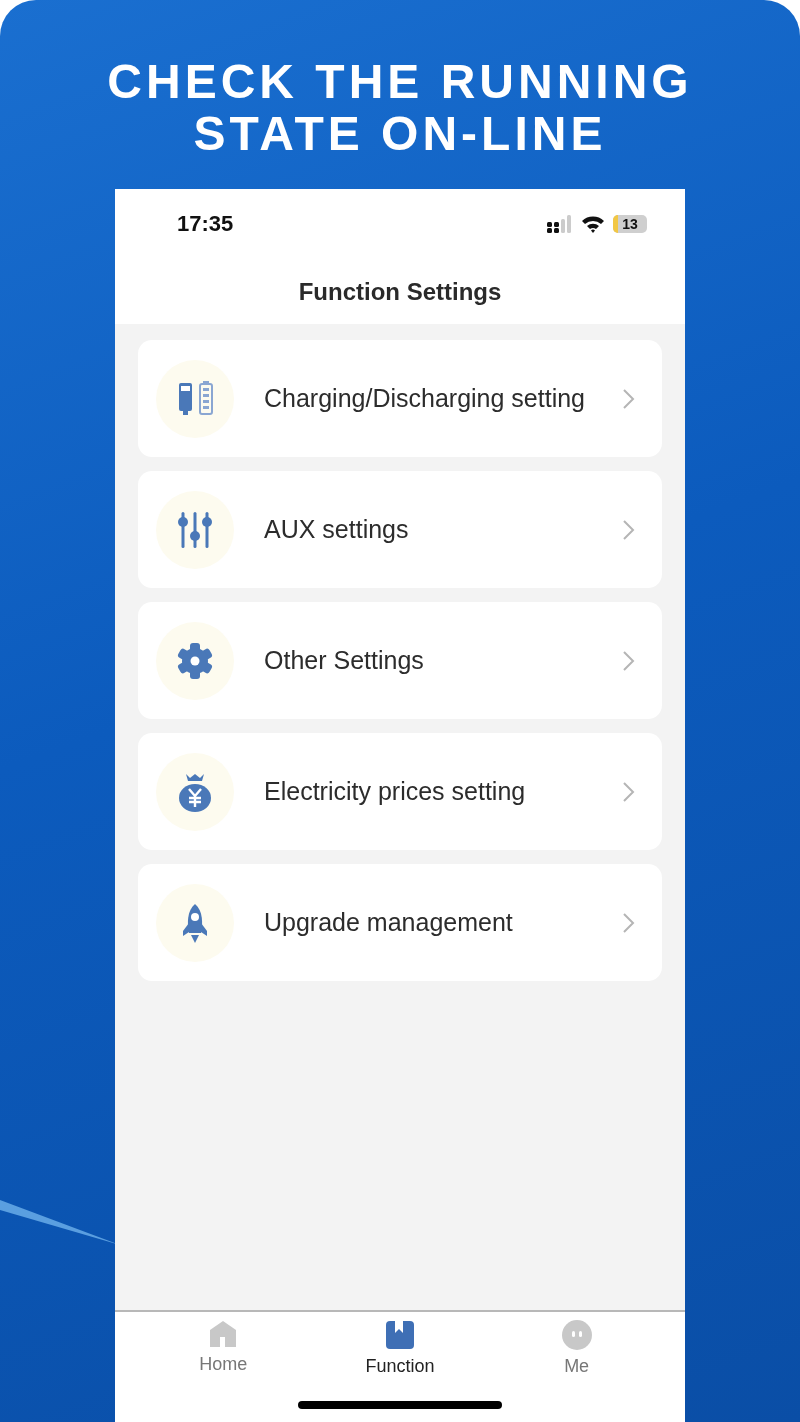  I want to click on tab: Me, so click(576, 1348).